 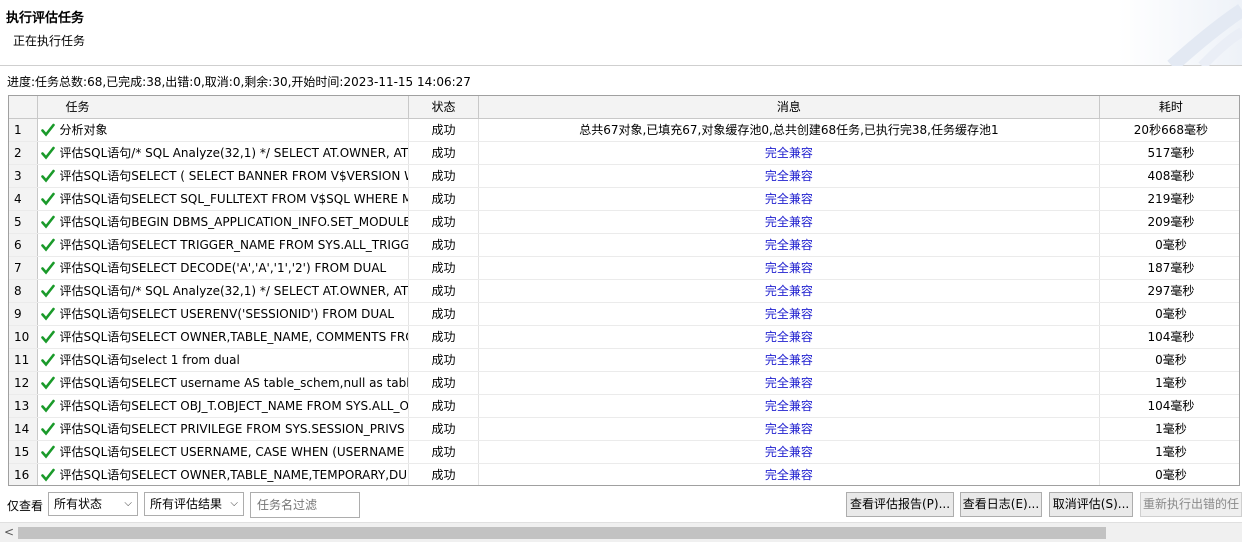 What do you see at coordinates (194, 504) in the screenshot?
I see `result-select: 所有评估结果 ⌵` at bounding box center [194, 504].